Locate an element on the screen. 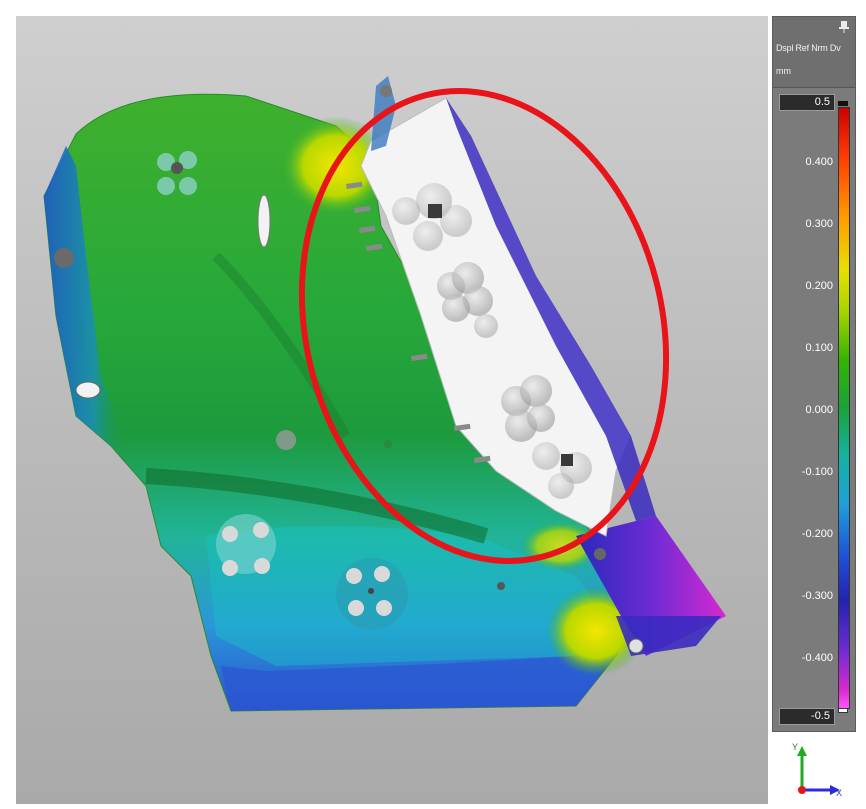  legend-tick: 0.400 is located at coordinates (819, 162).